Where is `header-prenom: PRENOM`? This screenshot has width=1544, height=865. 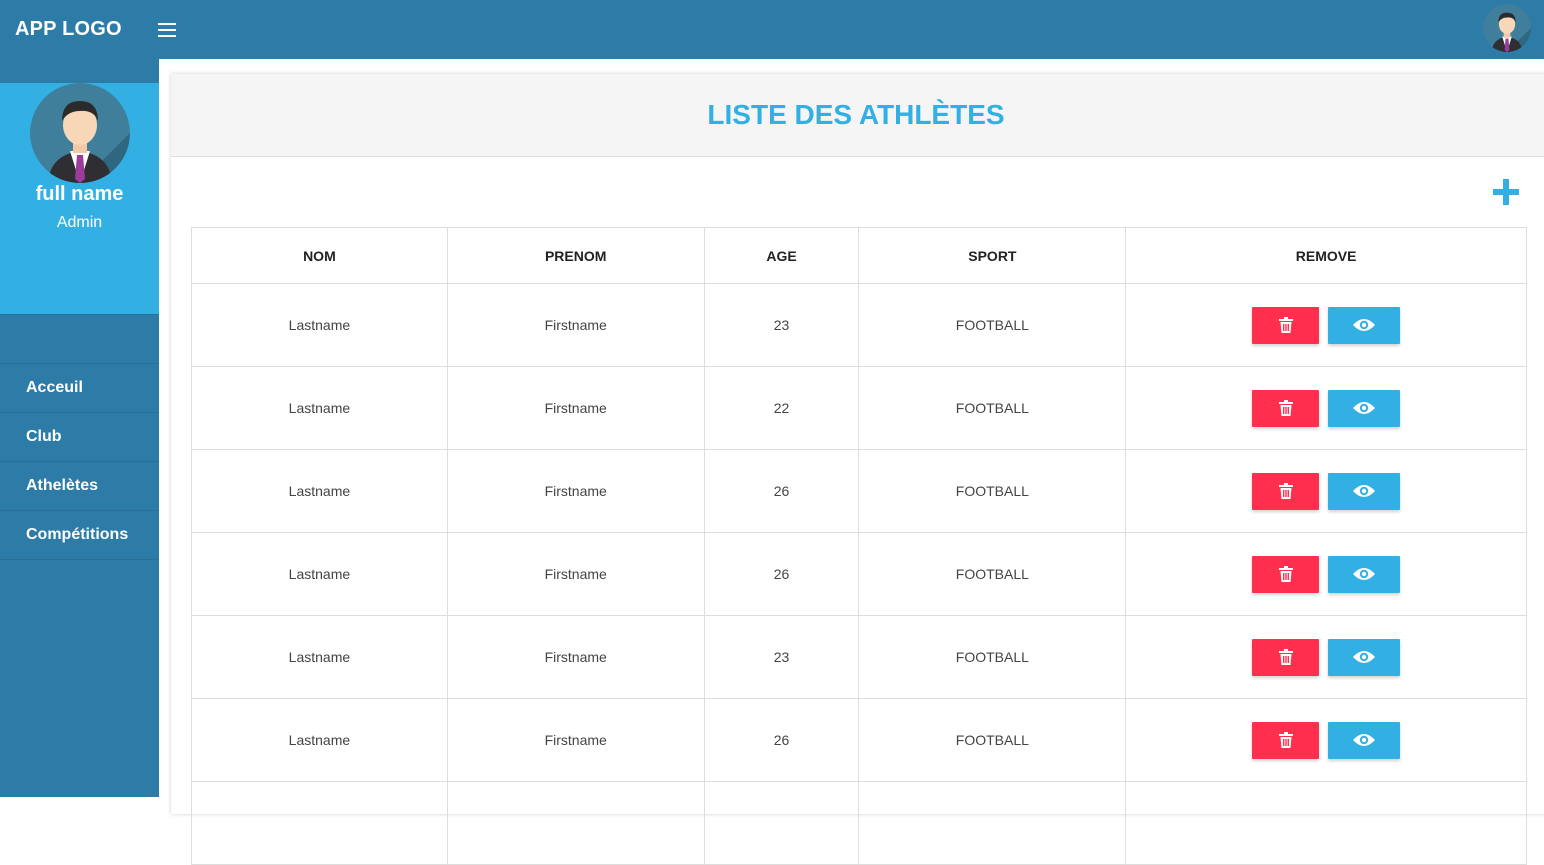 header-prenom: PRENOM is located at coordinates (575, 255).